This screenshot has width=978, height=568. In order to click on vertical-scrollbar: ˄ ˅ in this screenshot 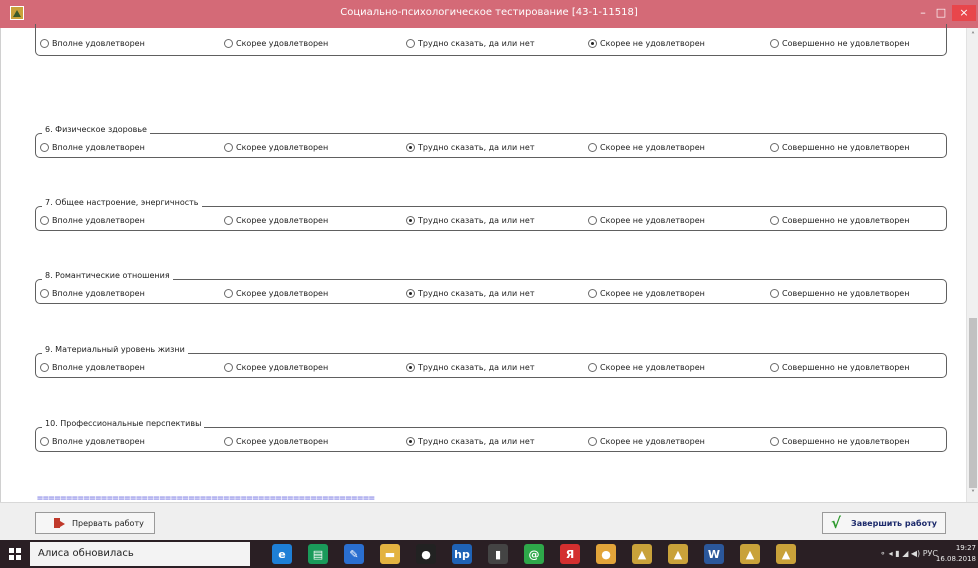, I will do `click(972, 265)`.